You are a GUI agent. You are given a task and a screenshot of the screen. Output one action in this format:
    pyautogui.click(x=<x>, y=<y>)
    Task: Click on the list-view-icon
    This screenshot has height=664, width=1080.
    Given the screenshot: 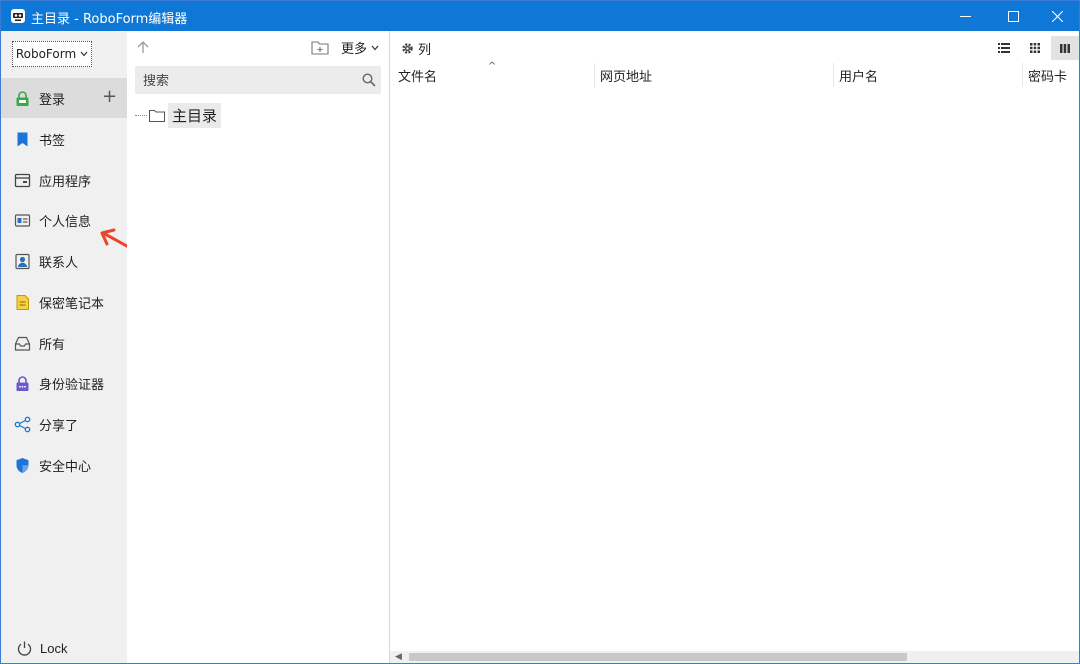 What is the action you would take?
    pyautogui.click(x=1004, y=48)
    